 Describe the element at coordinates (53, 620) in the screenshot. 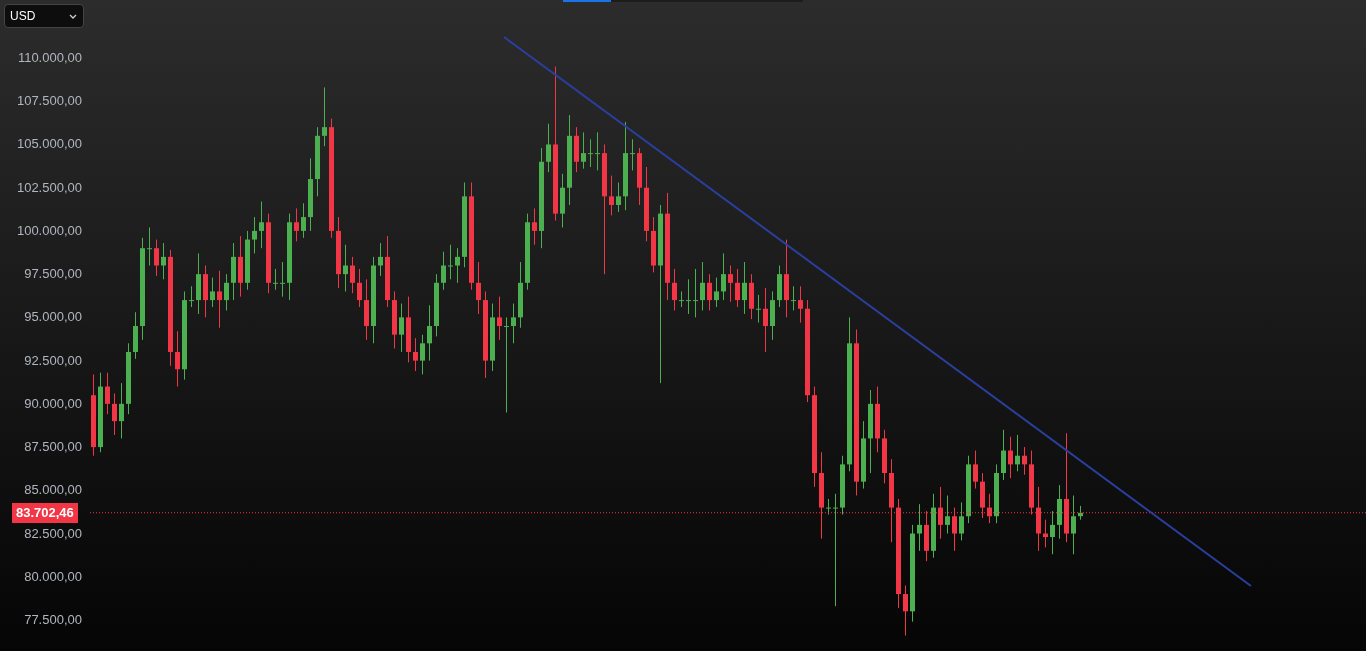

I see `price-axis-label: 77.500,00` at that location.